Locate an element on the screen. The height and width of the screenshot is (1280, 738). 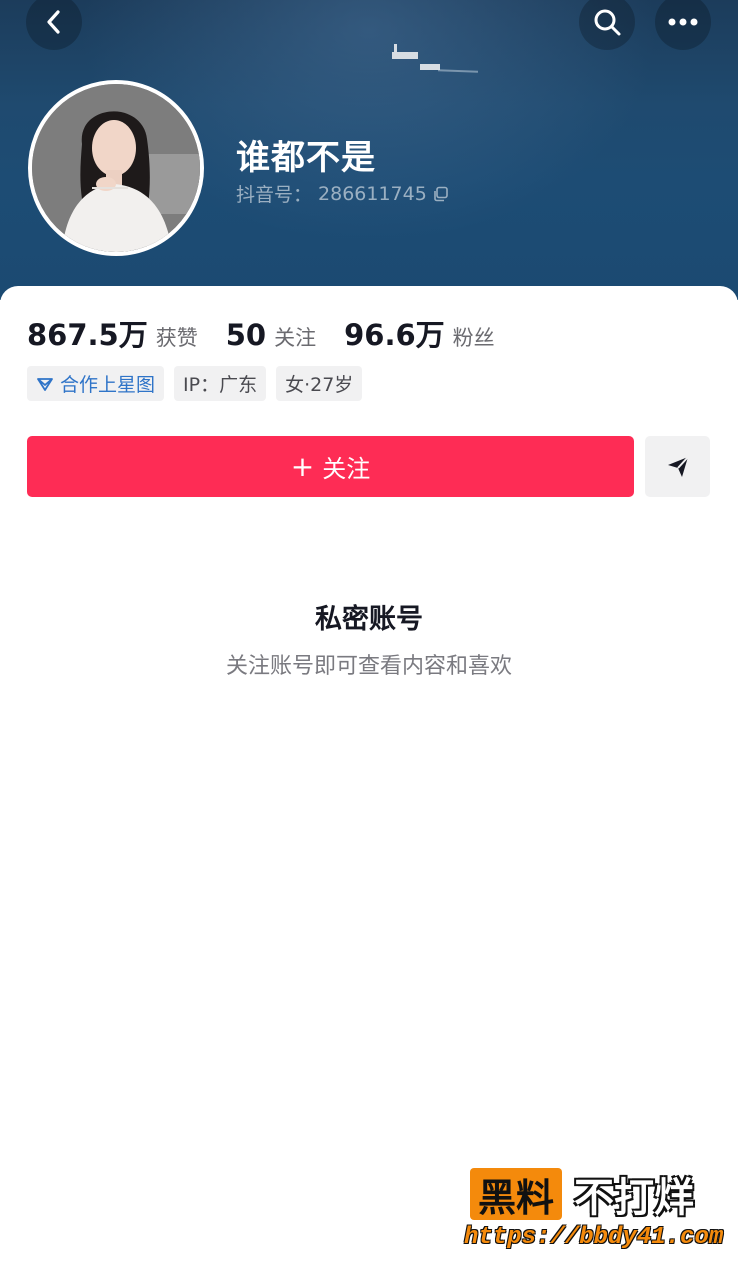
watermark-url: https://bbdy41.com is located at coordinates (594, 1237).